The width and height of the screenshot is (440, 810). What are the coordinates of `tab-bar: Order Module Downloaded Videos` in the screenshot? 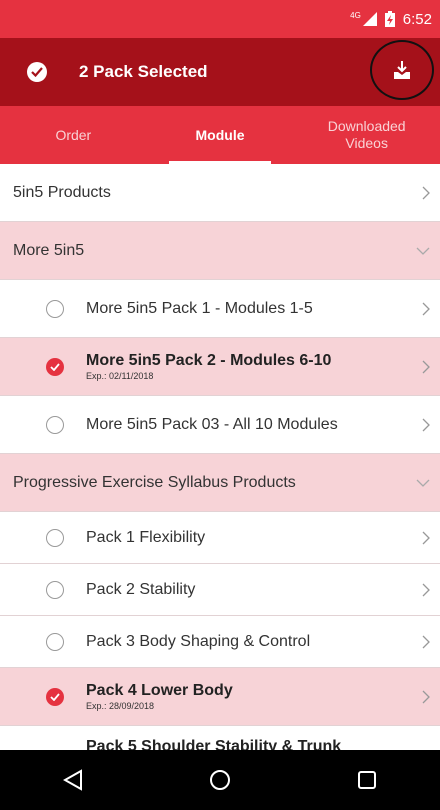 It's located at (220, 135).